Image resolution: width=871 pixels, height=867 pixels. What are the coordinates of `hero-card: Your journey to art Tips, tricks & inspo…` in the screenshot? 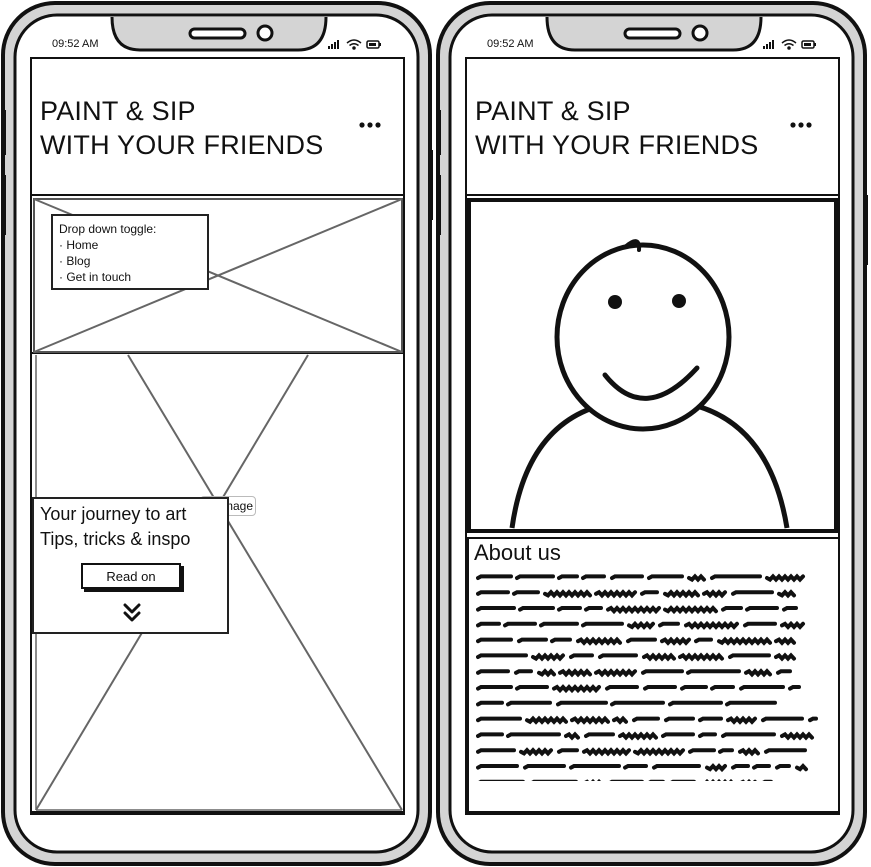 It's located at (130, 565).